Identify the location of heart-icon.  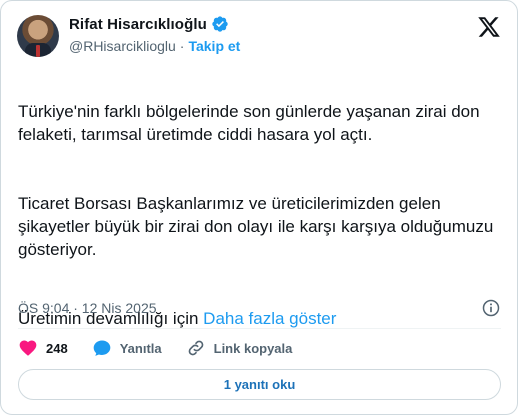
(28, 348).